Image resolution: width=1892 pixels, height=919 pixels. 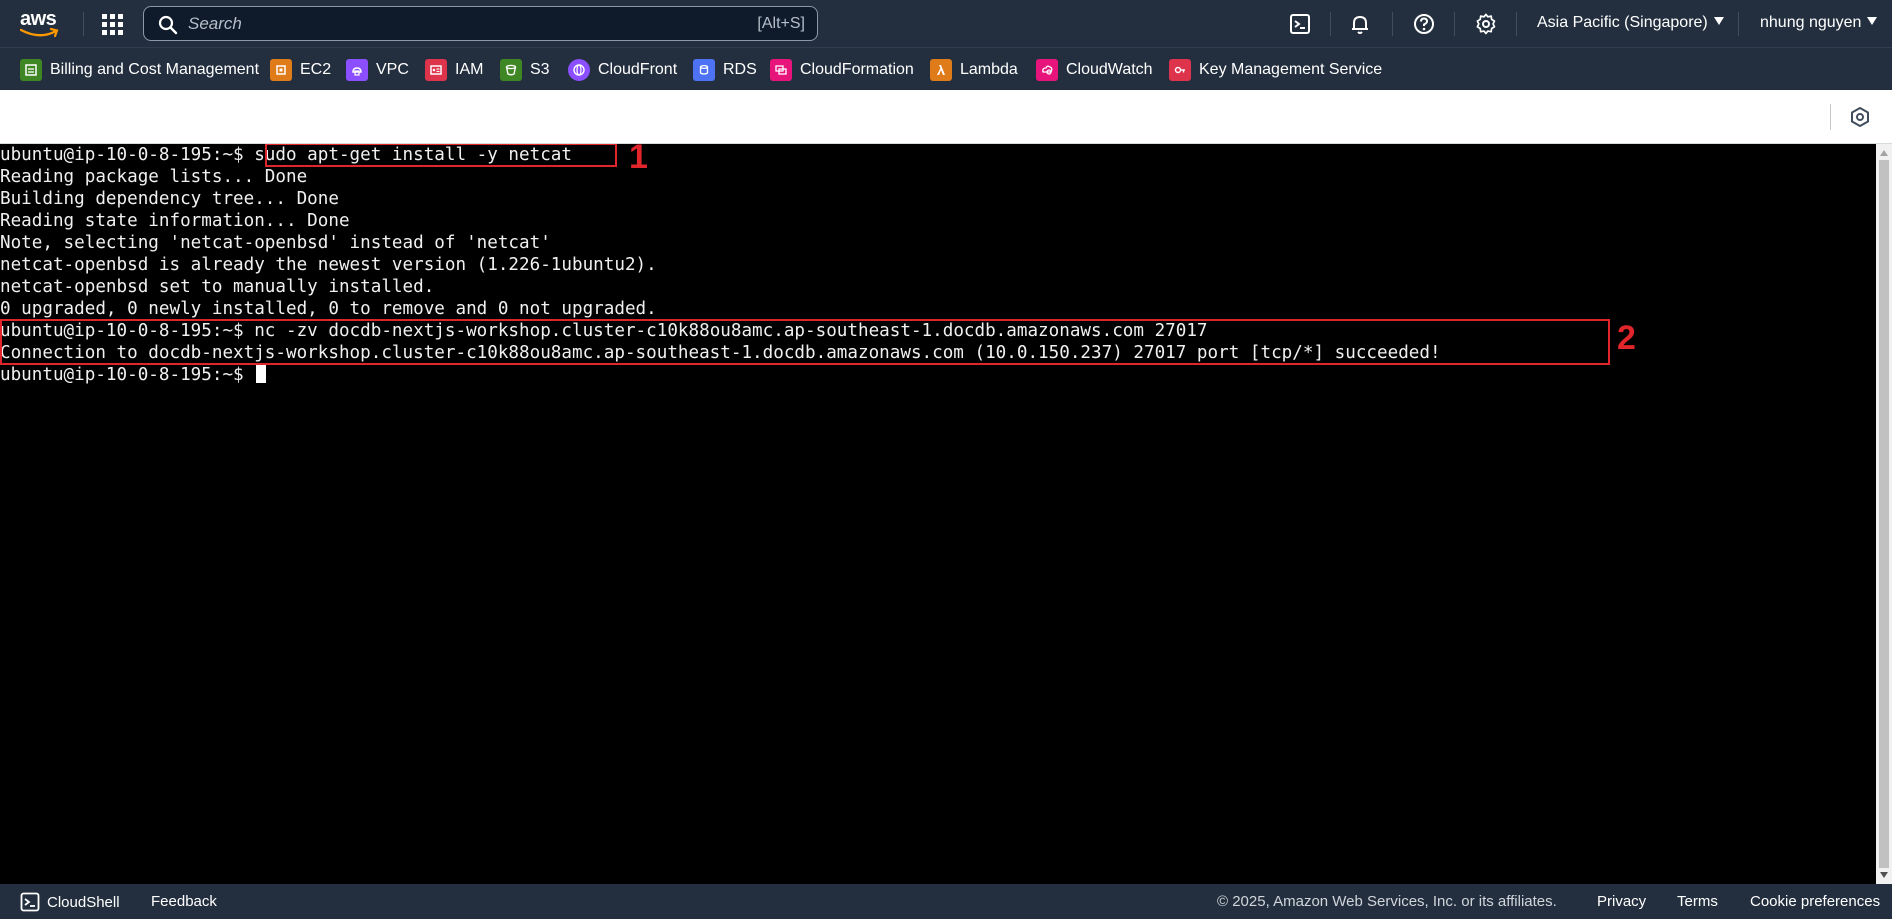 What do you see at coordinates (1626, 338) in the screenshot?
I see `annotation-number-2: 2` at bounding box center [1626, 338].